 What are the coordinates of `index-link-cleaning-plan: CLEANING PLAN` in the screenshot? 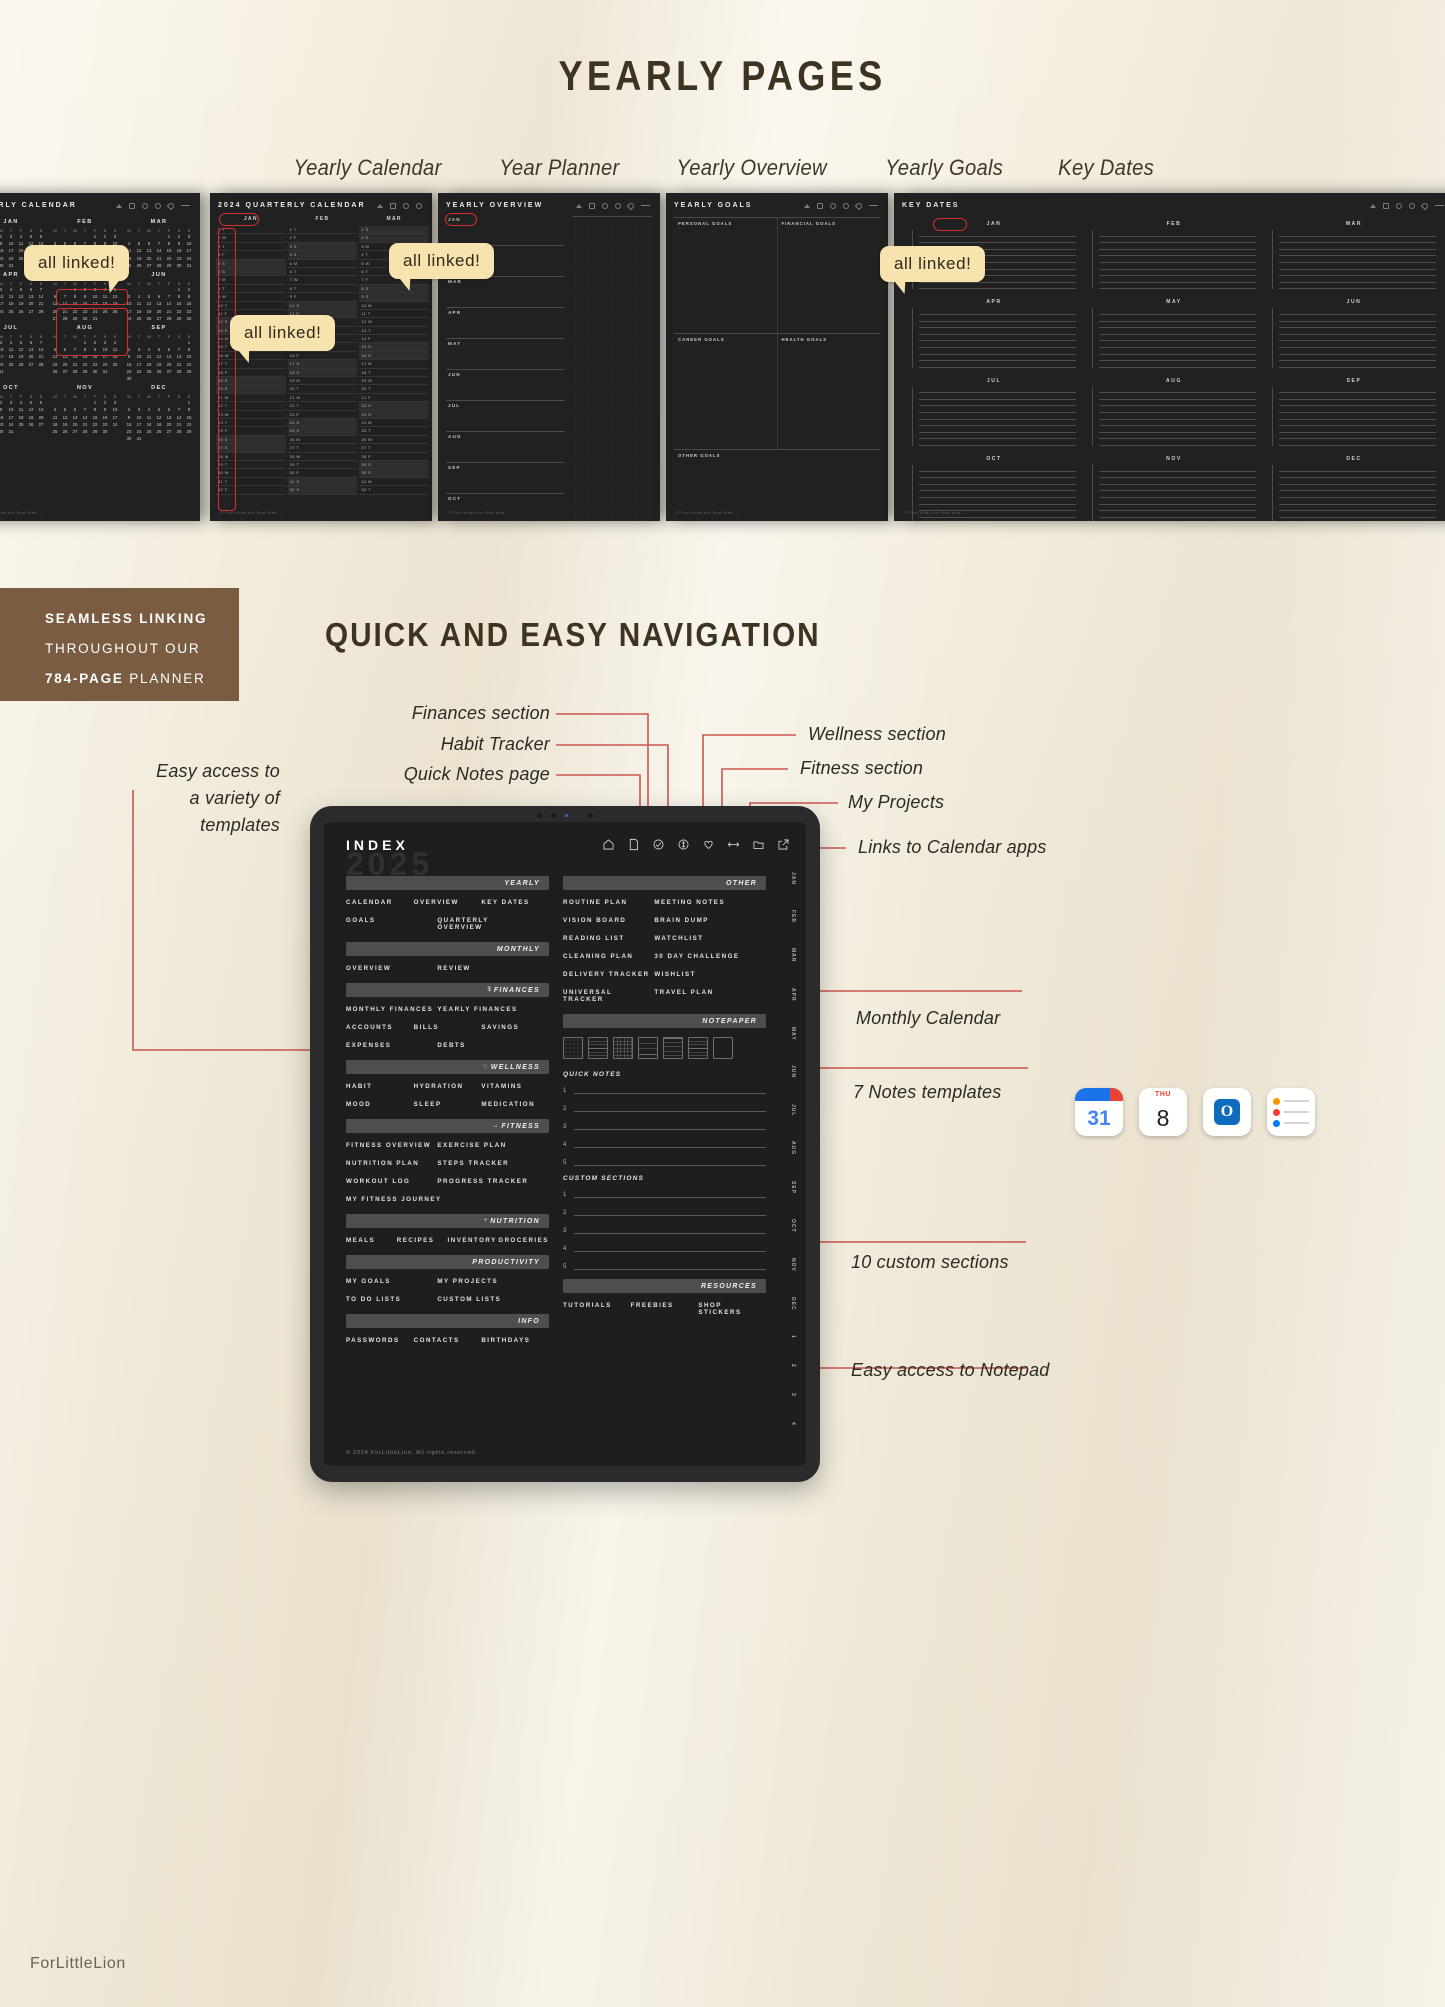 It's located at (608, 956).